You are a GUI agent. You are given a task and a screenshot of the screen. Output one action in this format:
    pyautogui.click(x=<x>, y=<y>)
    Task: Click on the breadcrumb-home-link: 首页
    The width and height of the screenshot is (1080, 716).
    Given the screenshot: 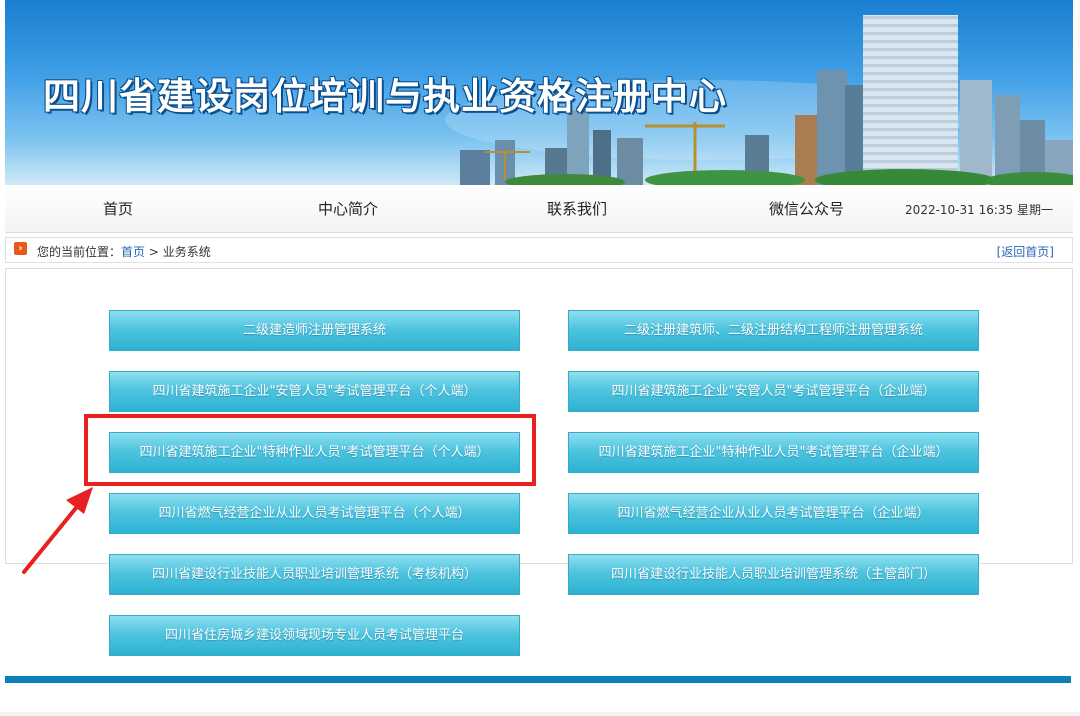 What is the action you would take?
    pyautogui.click(x=133, y=252)
    